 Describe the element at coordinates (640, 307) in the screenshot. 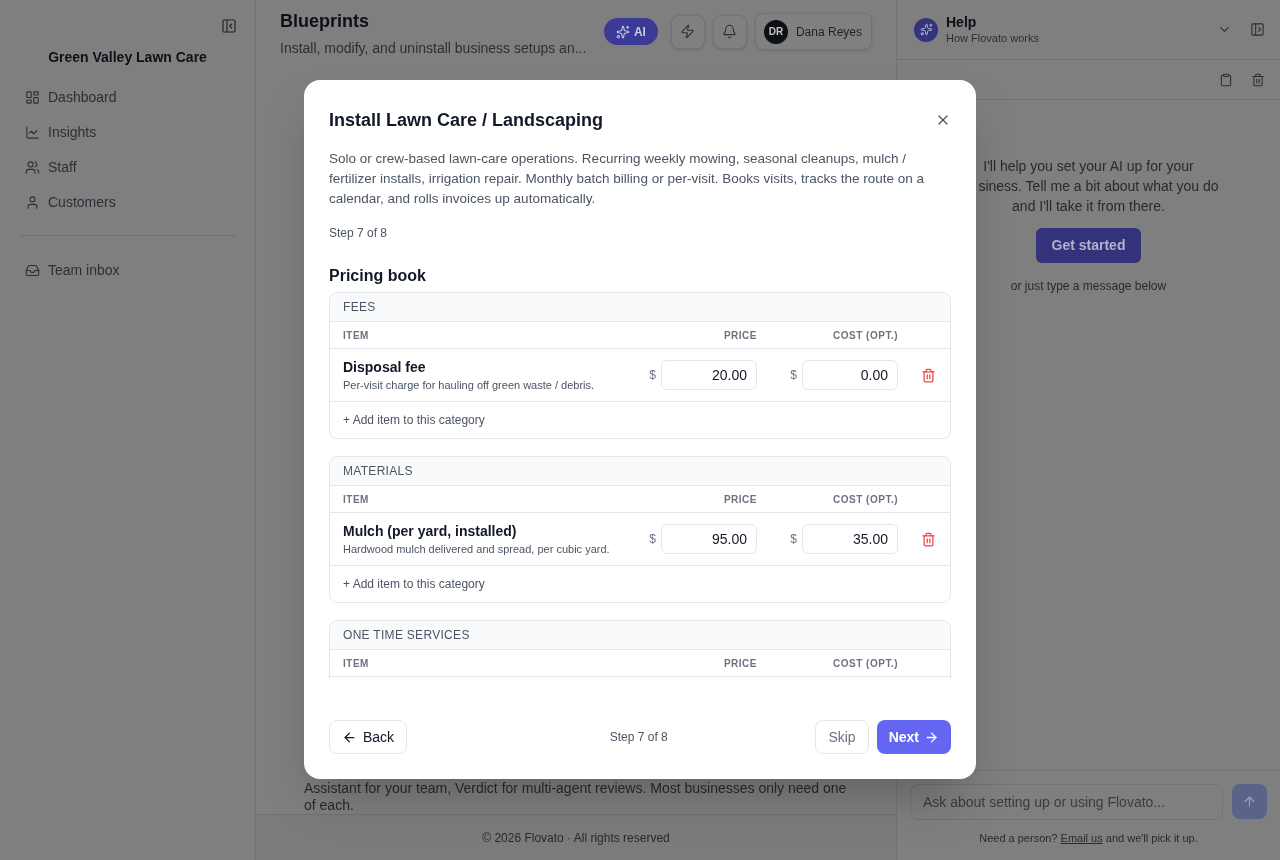

I see `category-title: FEES` at that location.